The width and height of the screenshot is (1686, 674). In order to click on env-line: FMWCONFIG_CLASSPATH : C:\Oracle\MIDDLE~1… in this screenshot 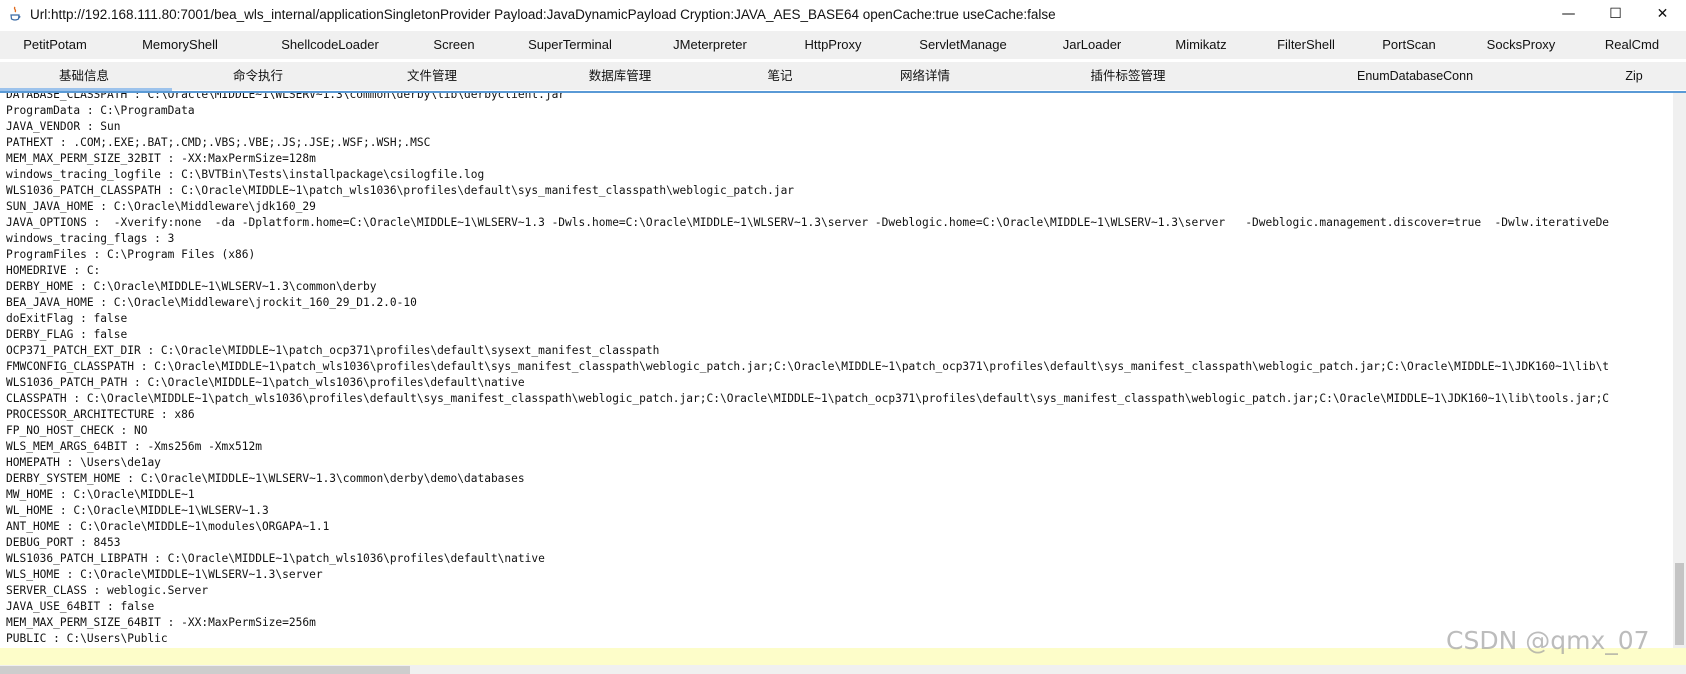, I will do `click(808, 366)`.